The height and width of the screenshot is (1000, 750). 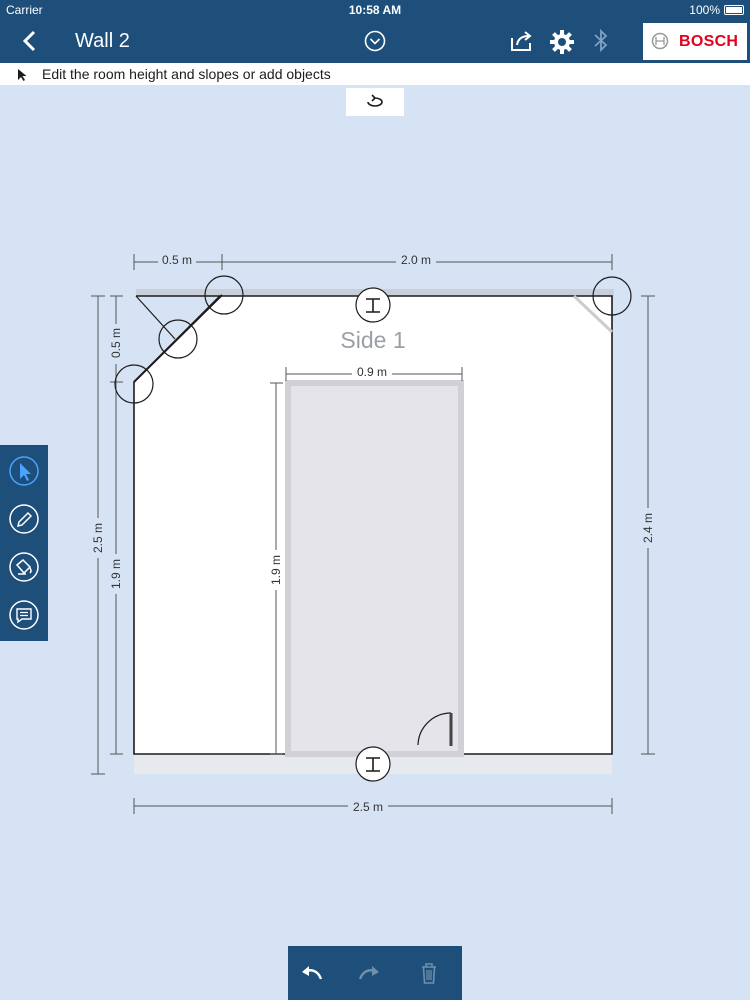 What do you see at coordinates (368, 807) in the screenshot?
I see `dim-bottom: 2.5 m` at bounding box center [368, 807].